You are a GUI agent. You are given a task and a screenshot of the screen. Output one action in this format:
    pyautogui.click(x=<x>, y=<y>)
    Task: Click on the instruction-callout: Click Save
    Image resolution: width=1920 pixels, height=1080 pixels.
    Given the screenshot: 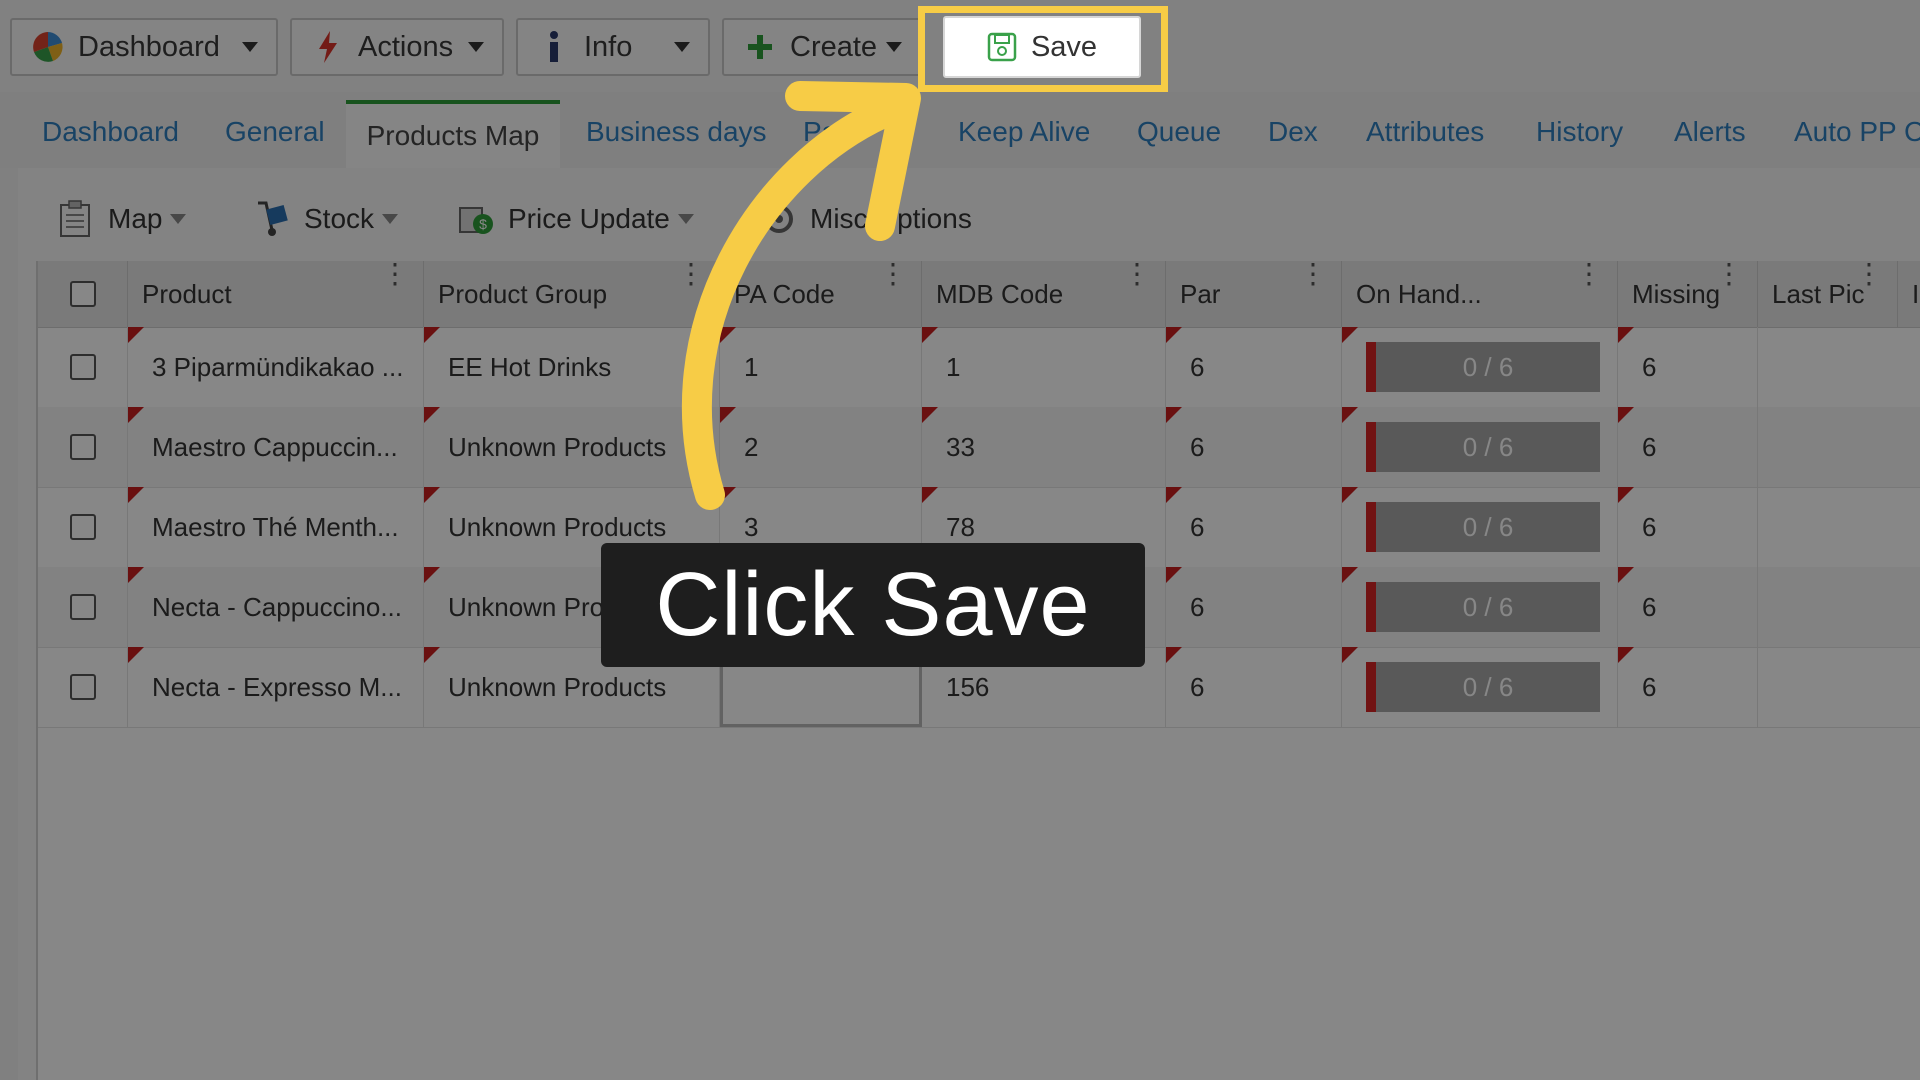 What is the action you would take?
    pyautogui.click(x=873, y=605)
    